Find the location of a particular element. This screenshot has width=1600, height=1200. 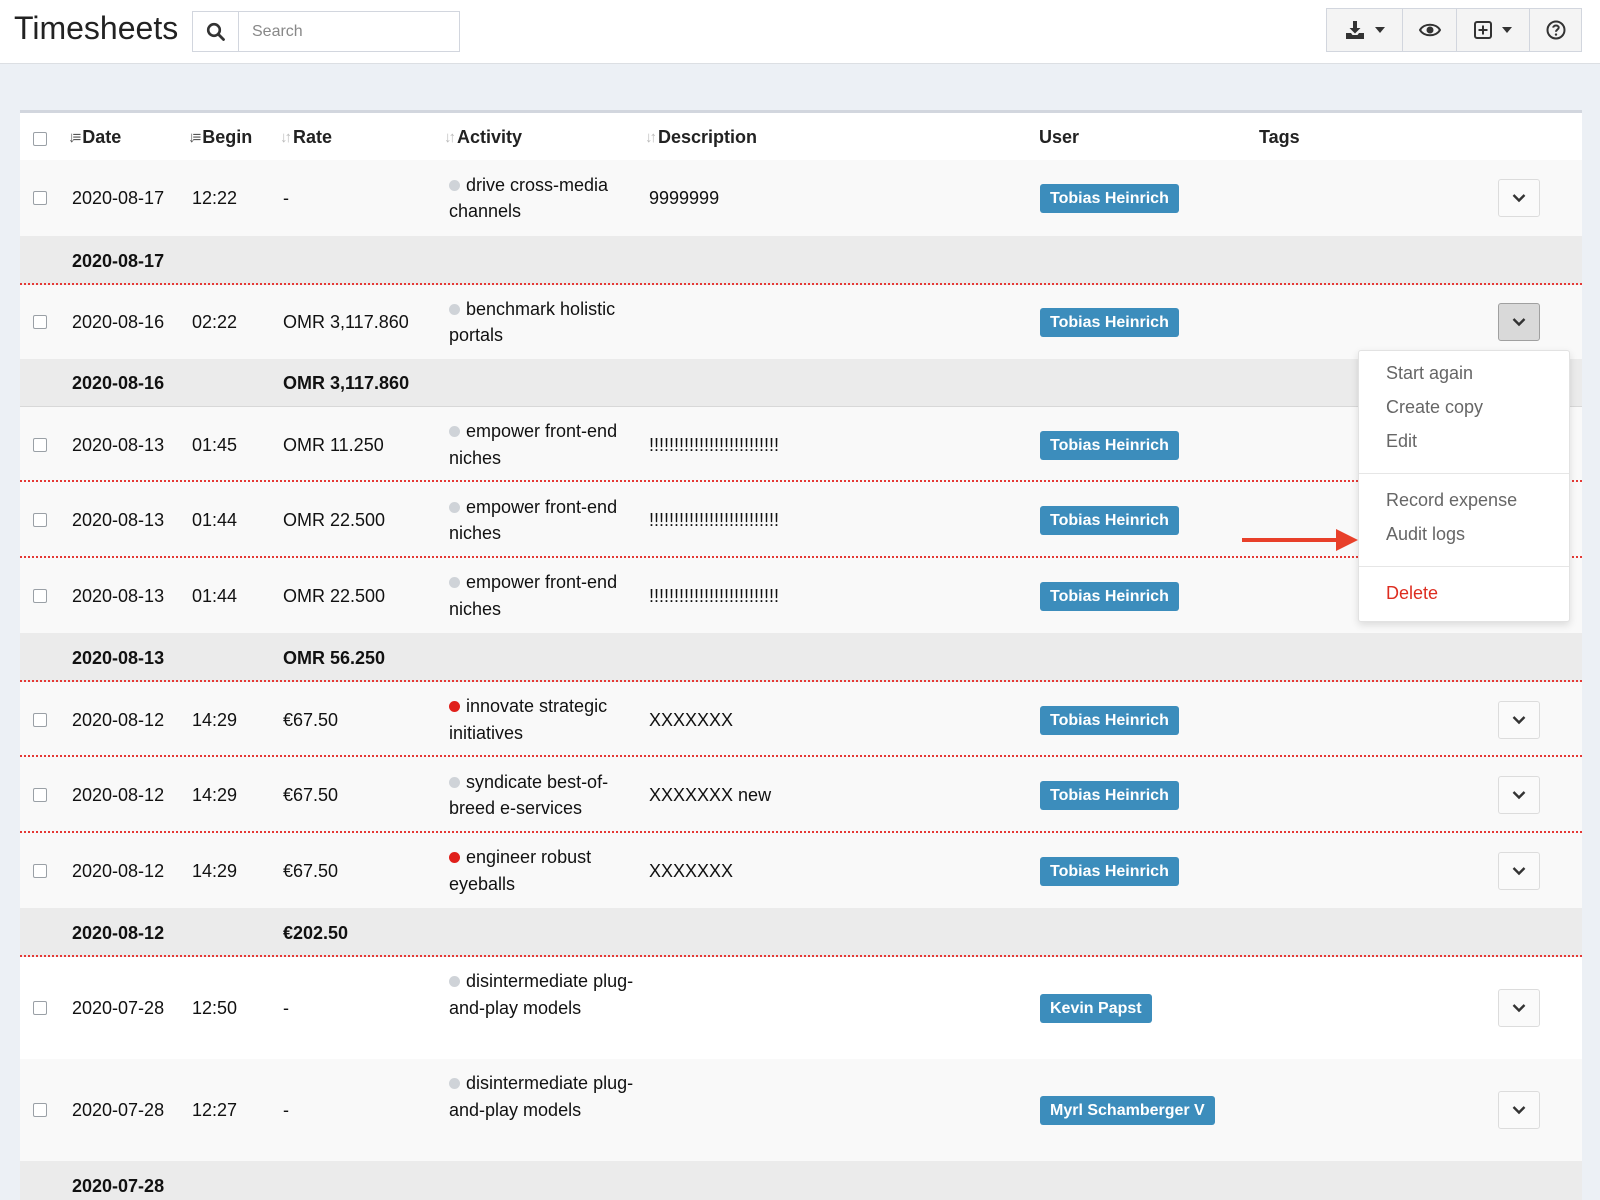

menu-divider is located at coordinates (1464, 566).